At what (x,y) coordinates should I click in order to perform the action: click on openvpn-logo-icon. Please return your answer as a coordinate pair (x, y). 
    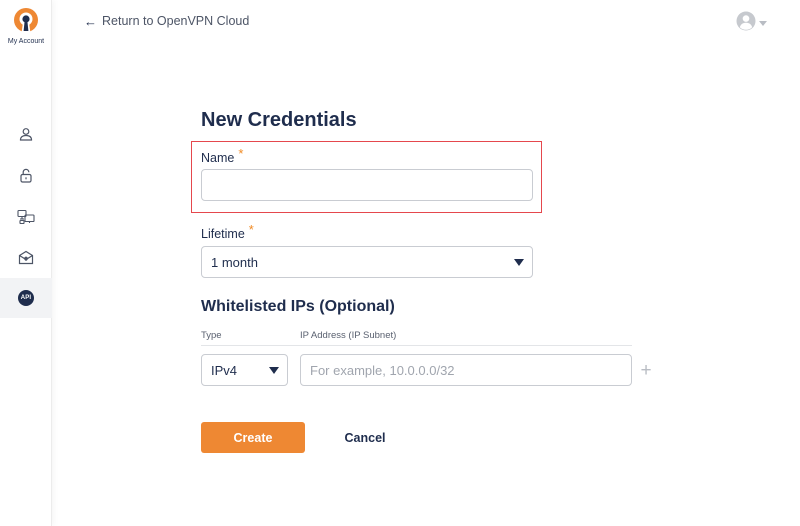
    Looking at the image, I should click on (26, 23).